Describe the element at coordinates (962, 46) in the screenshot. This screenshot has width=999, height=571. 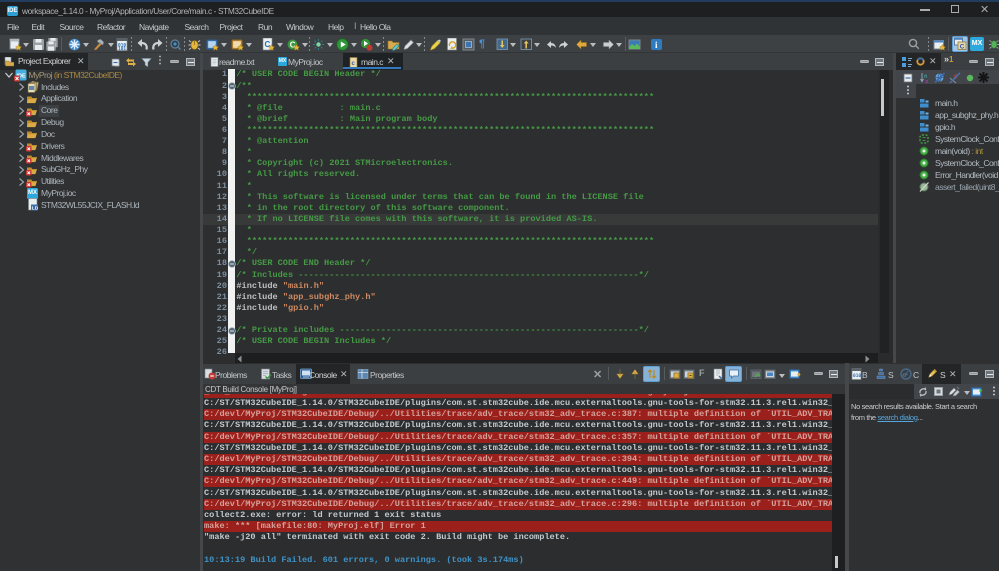
I see `svg-text: C` at that location.